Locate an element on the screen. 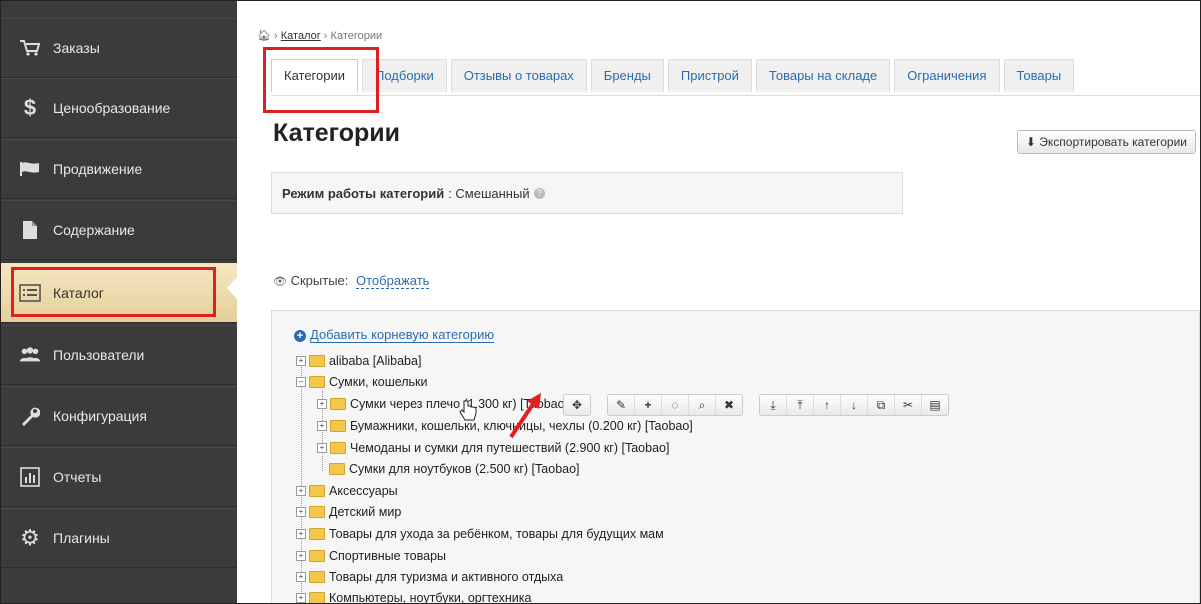  search-icon: ⌕ is located at coordinates (702, 405).